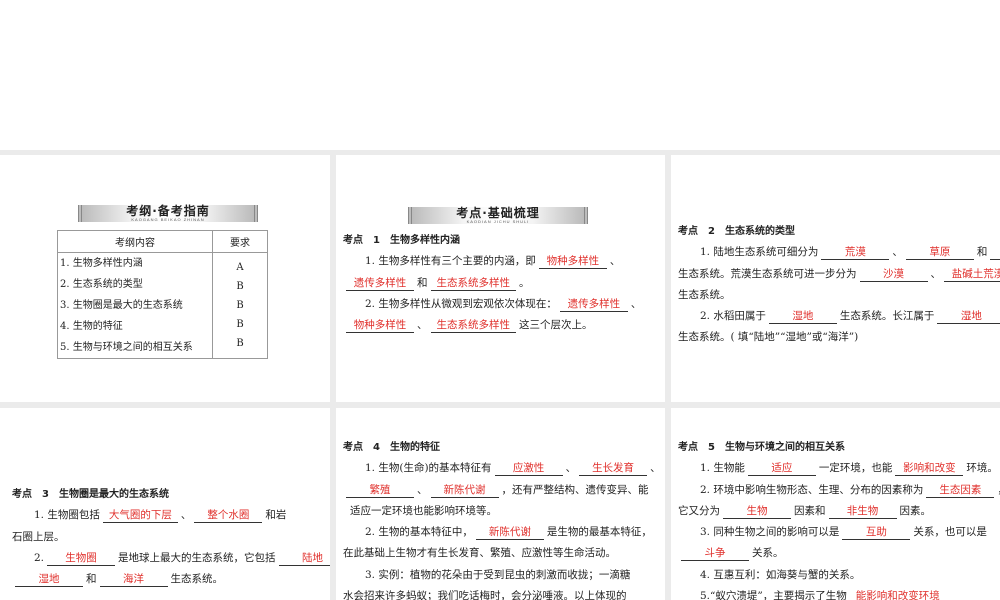 The height and width of the screenshot is (600, 1000). I want to click on text-line: 湿地和海洋 生态系统。, so click(171, 579).